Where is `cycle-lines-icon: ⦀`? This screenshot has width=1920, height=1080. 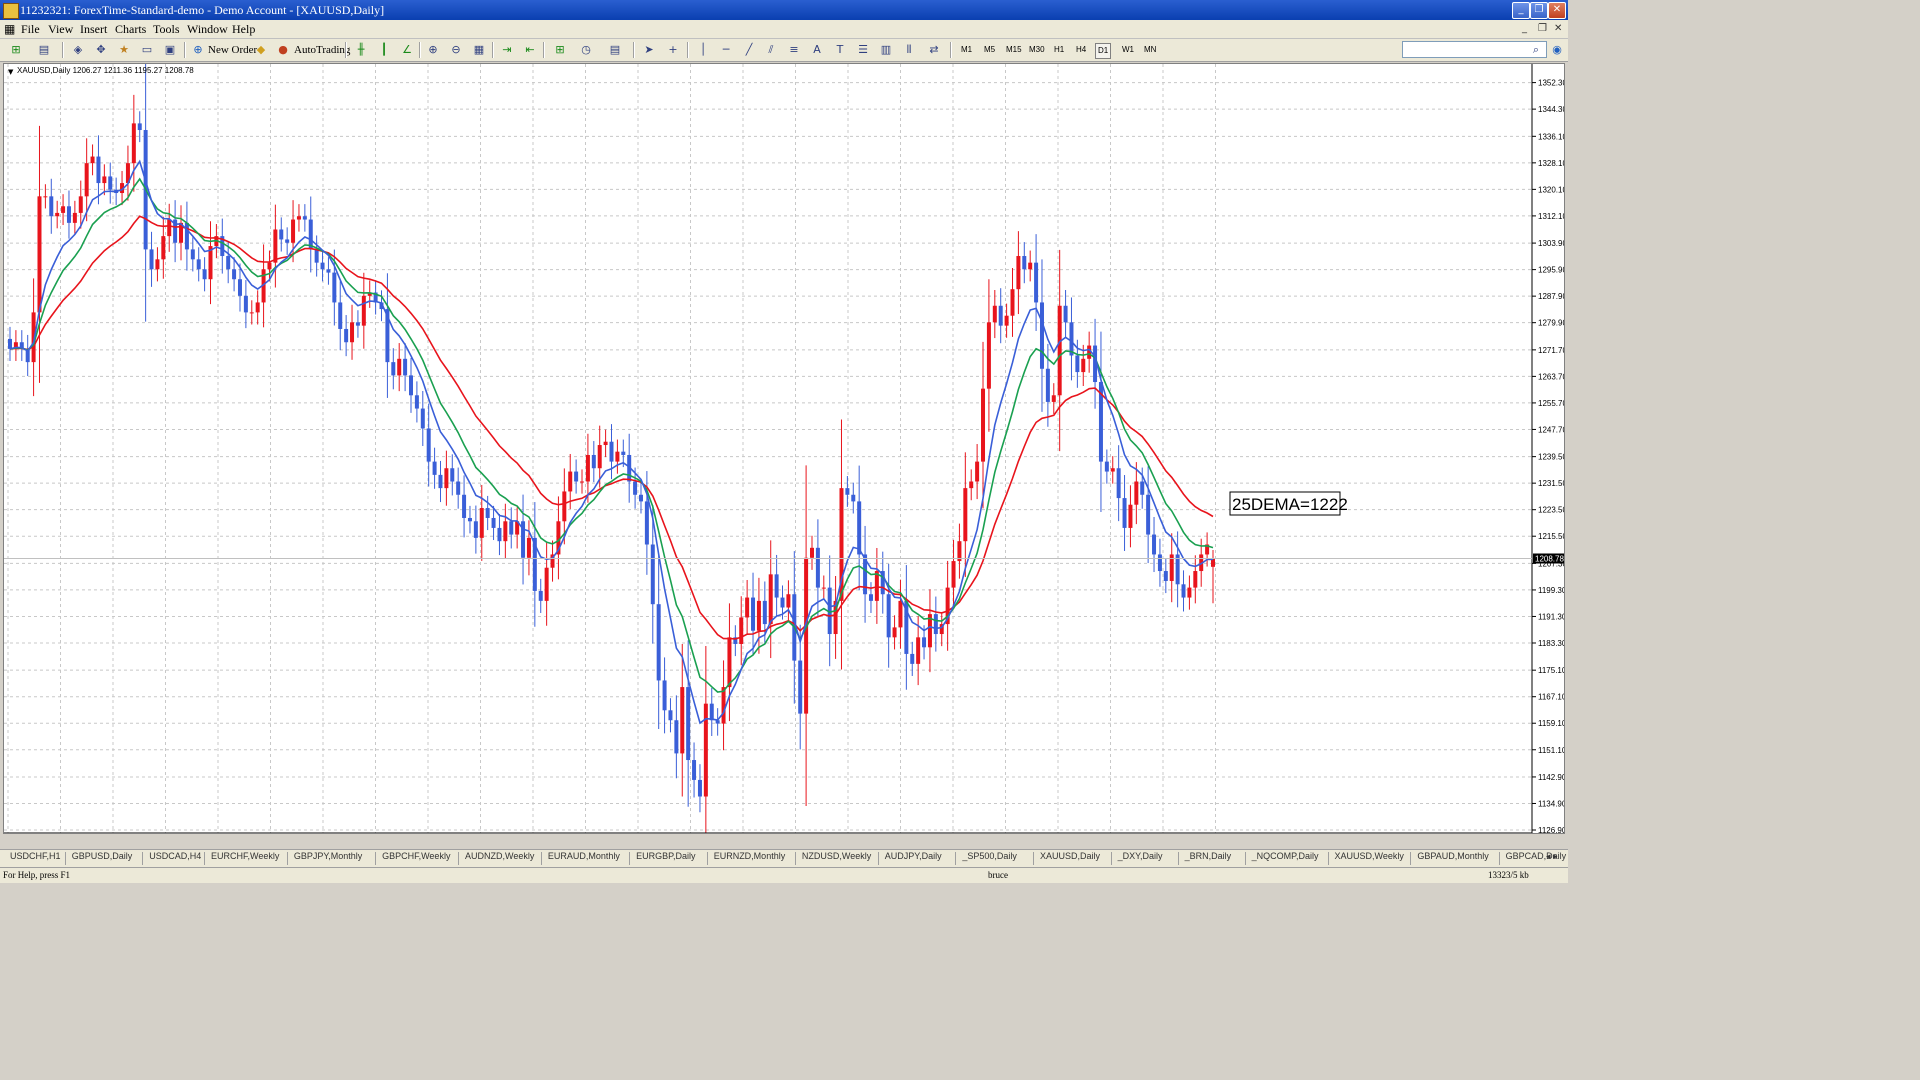 cycle-lines-icon: ⦀ is located at coordinates (909, 50).